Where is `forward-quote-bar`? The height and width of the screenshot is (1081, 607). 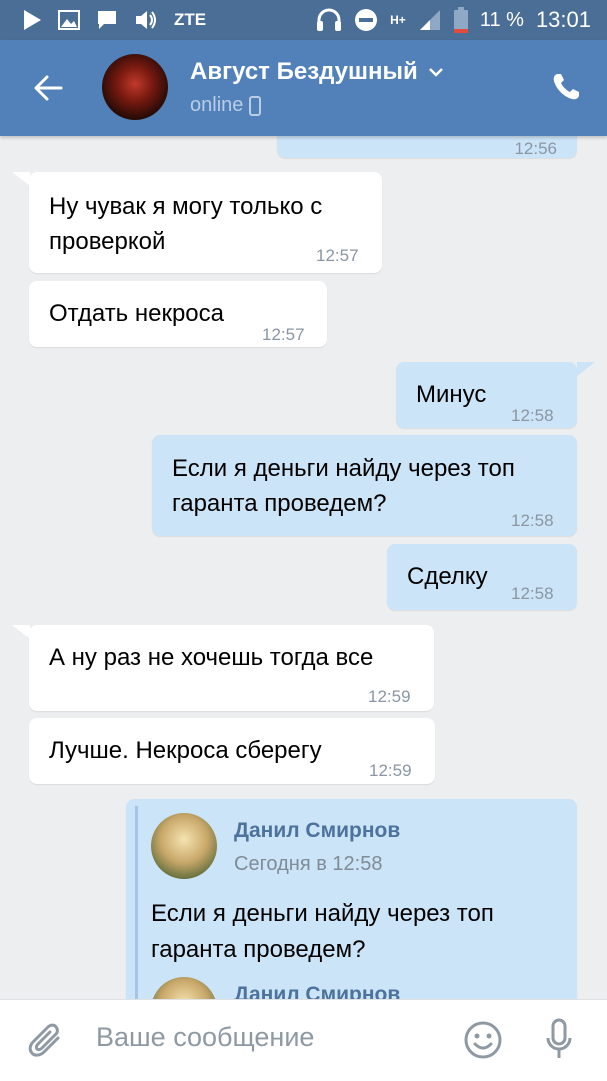
forward-quote-bar is located at coordinates (136, 902).